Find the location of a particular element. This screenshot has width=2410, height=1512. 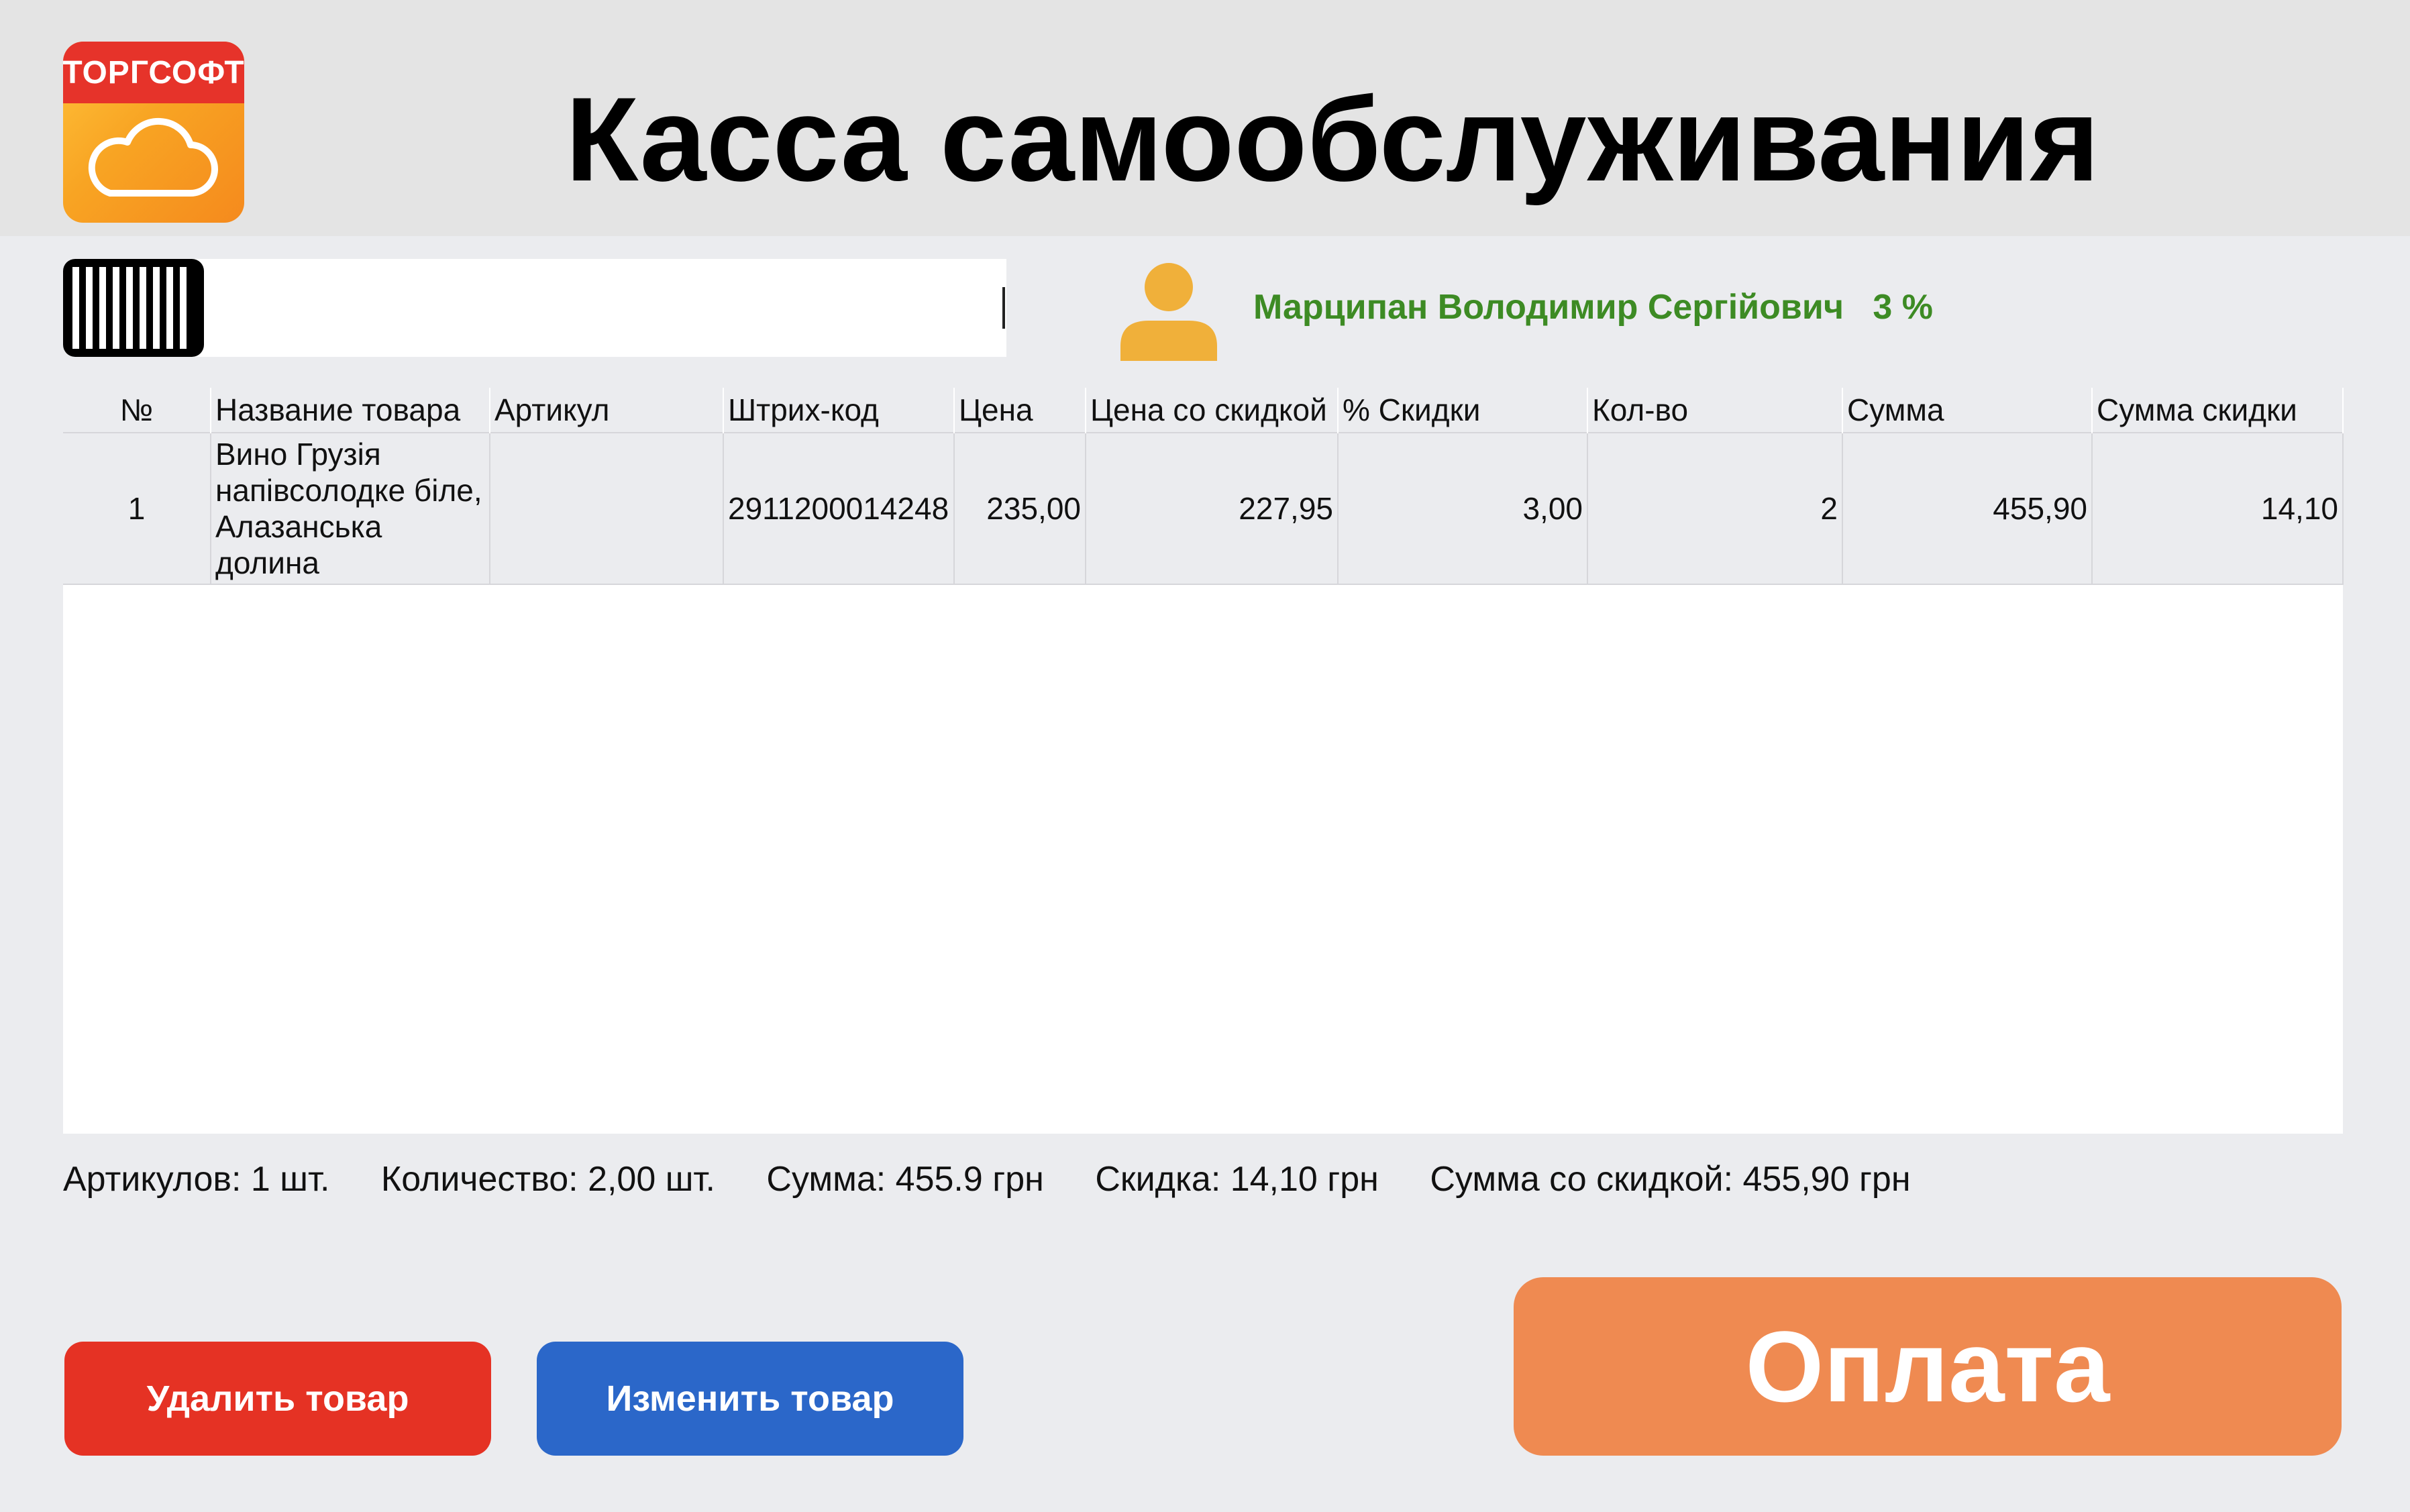

cell-discount-sum: 14,10 is located at coordinates (2218, 508).